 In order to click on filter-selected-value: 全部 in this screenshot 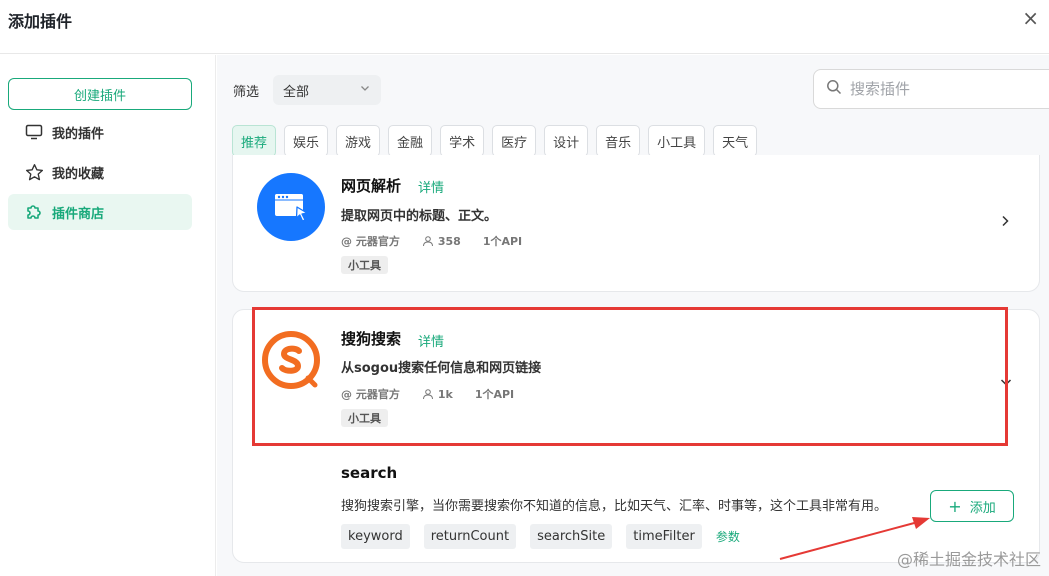, I will do `click(296, 92)`.